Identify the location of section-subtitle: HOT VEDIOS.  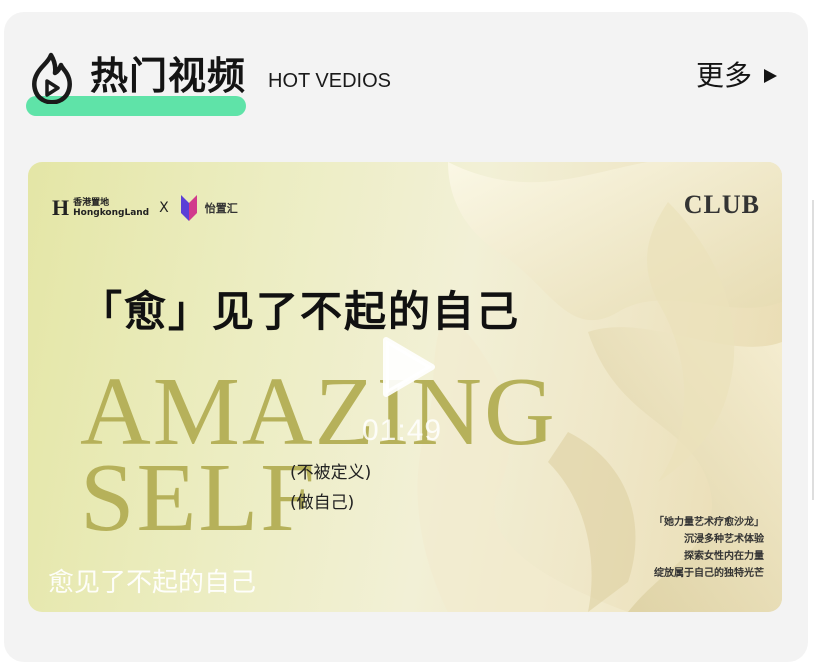
(329, 81).